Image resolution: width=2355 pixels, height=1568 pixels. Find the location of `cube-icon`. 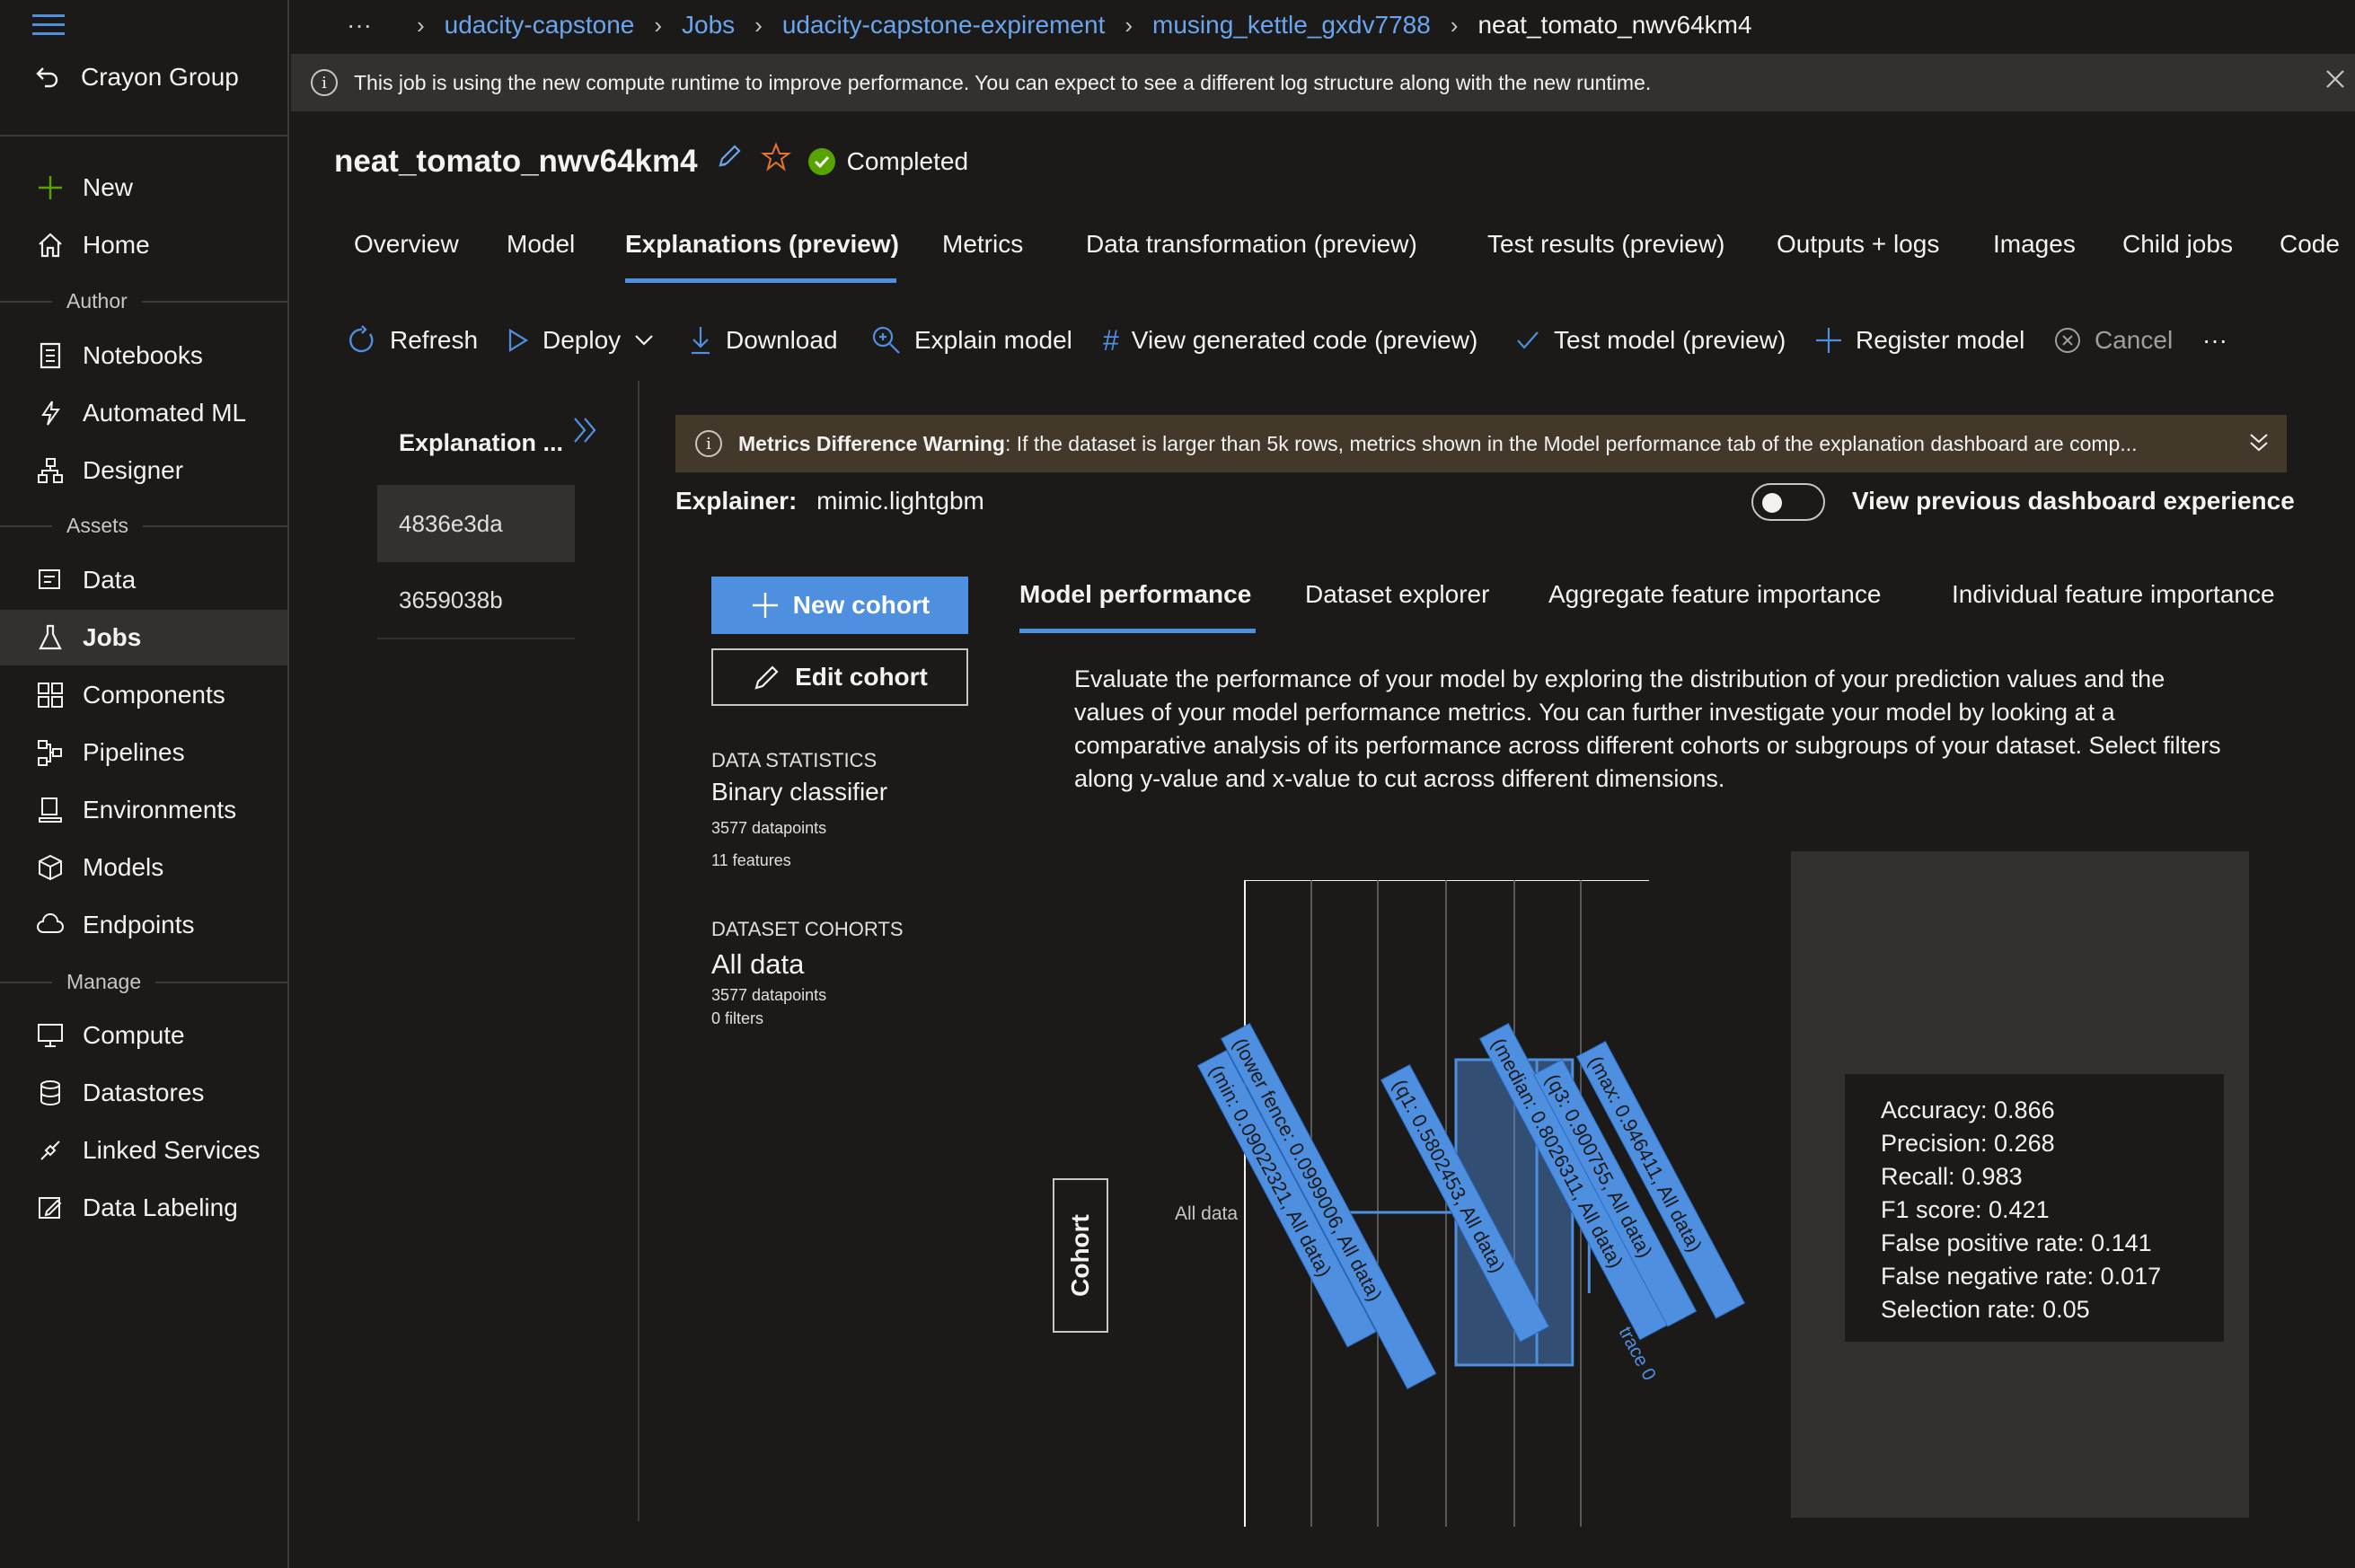

cube-icon is located at coordinates (50, 867).